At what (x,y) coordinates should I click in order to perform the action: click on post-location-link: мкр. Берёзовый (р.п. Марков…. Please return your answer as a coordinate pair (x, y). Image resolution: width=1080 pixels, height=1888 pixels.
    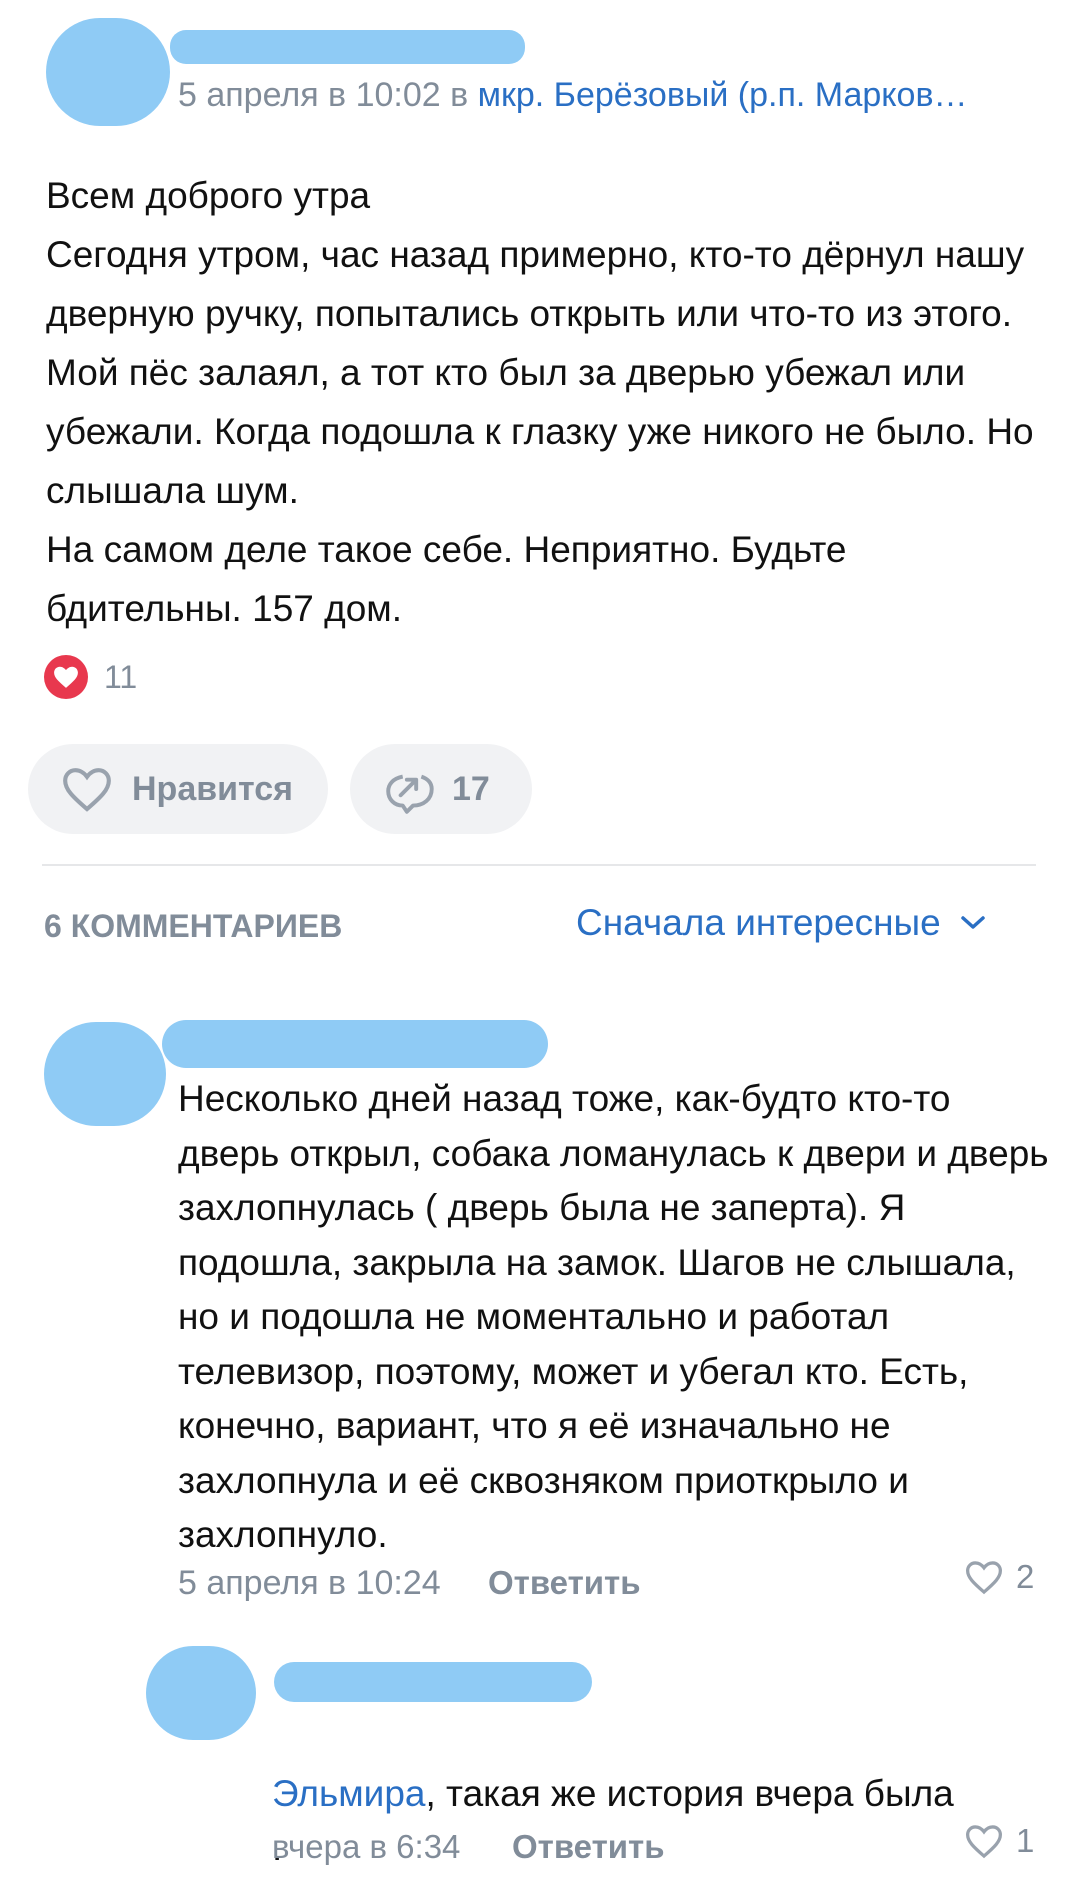
    Looking at the image, I should click on (723, 95).